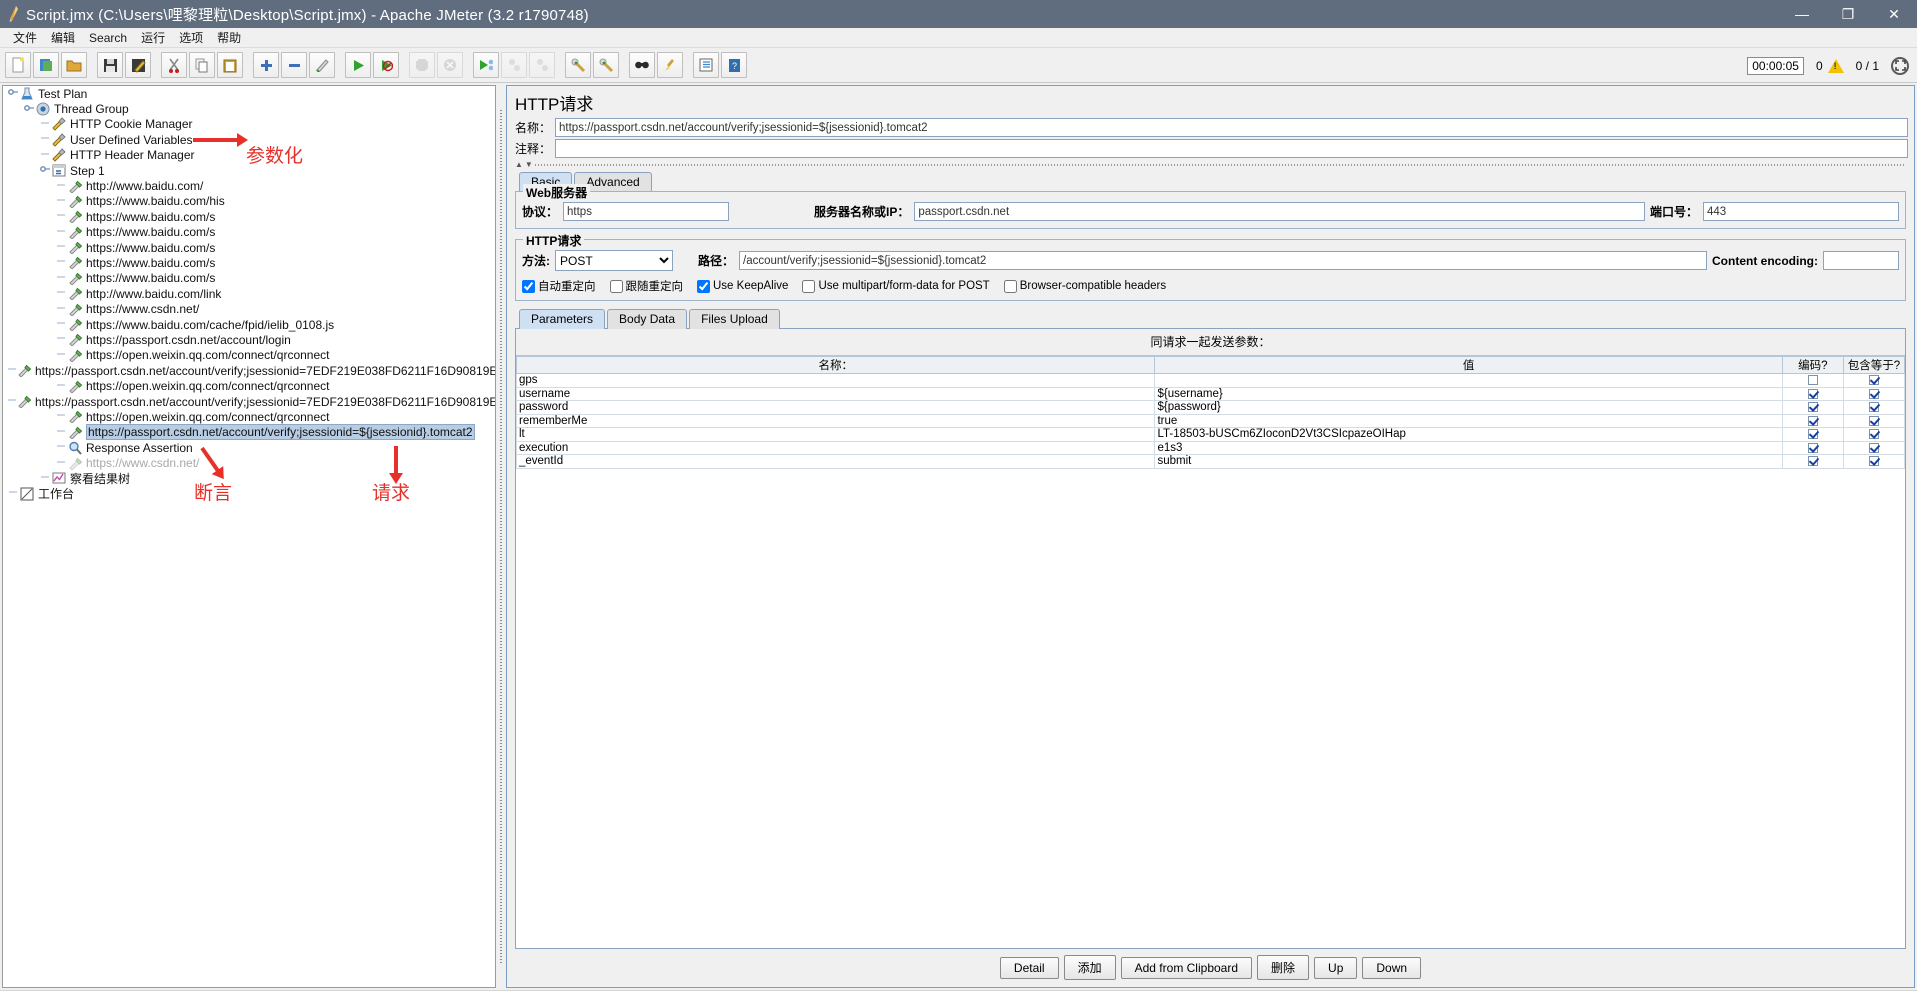 The image size is (1917, 991). What do you see at coordinates (1279, 211) in the screenshot?
I see `server-input` at bounding box center [1279, 211].